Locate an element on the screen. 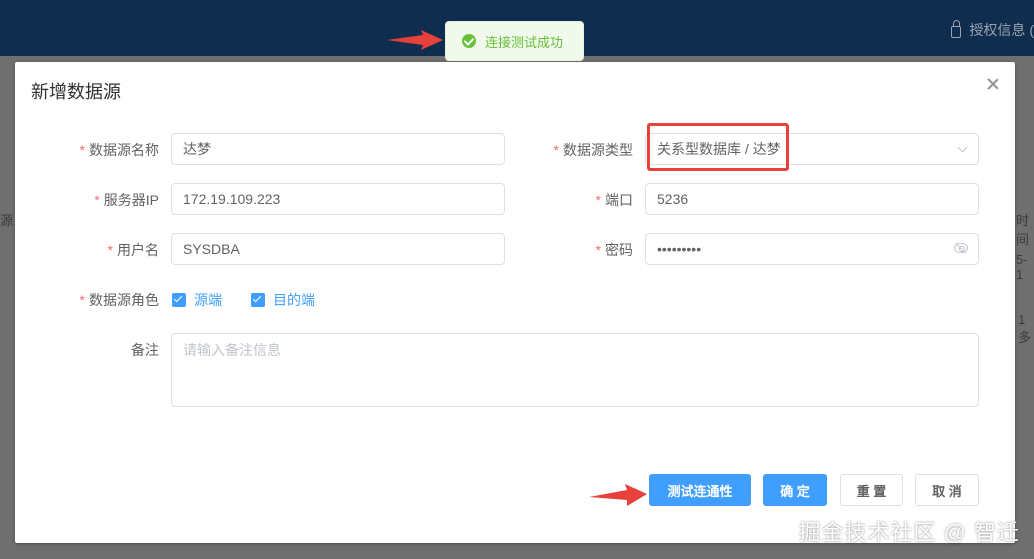 This screenshot has height=559, width=1034. bg-fragment: 5-1 is located at coordinates (1022, 267).